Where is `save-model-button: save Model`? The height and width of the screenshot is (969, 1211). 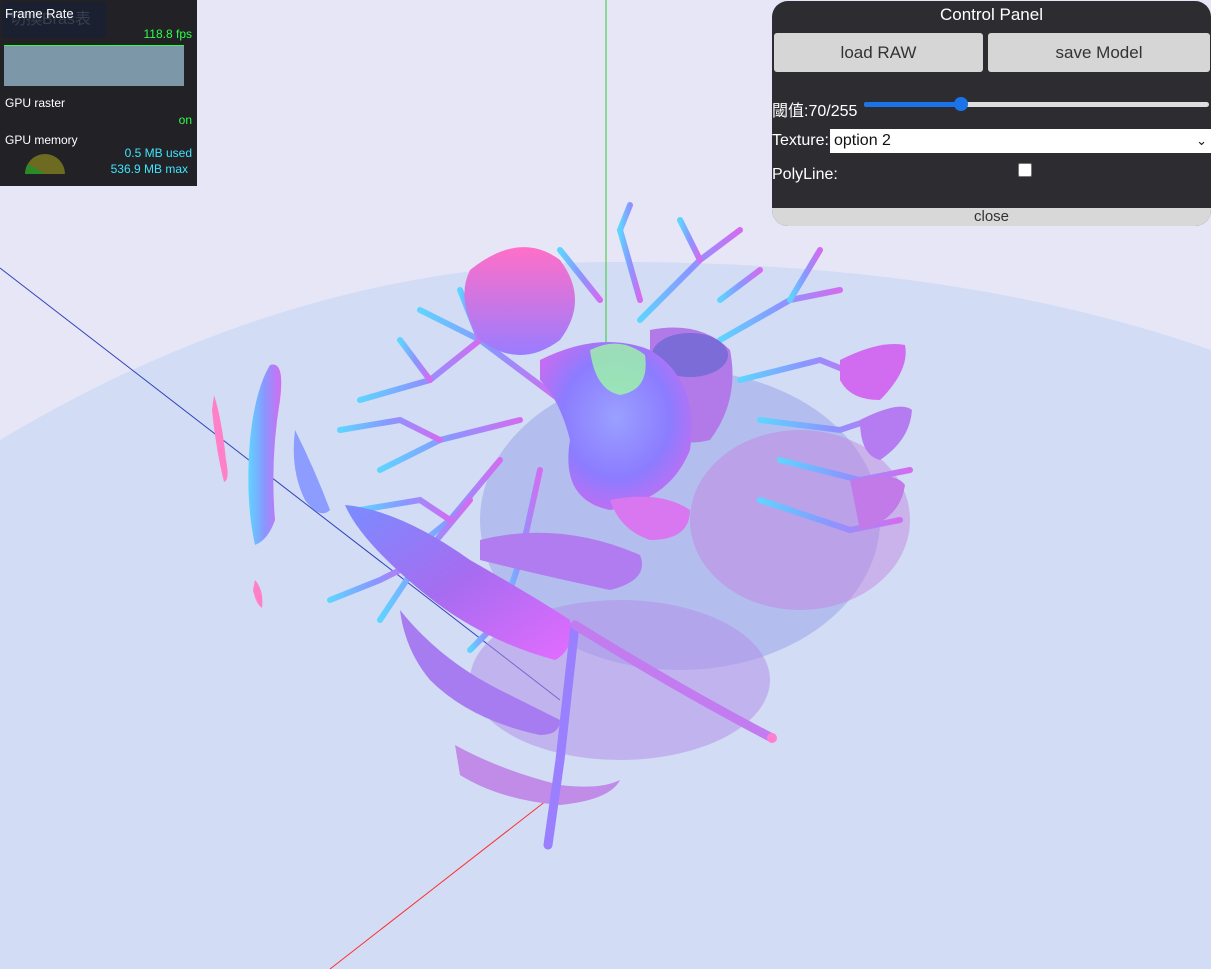
save-model-button: save Model is located at coordinates (1099, 52).